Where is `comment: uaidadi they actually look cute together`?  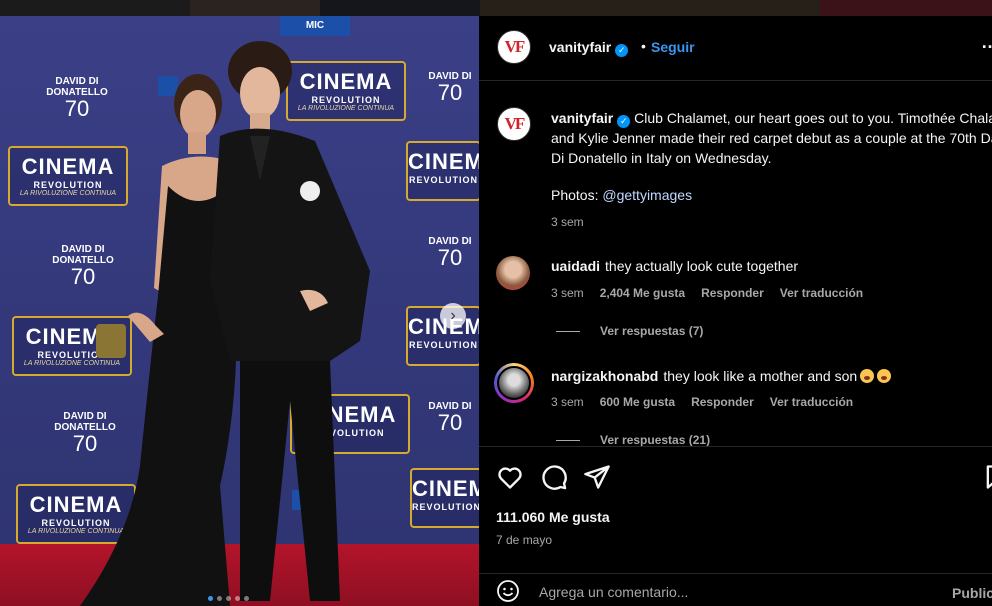
comment: uaidadi they actually look cute together is located at coordinates (674, 266).